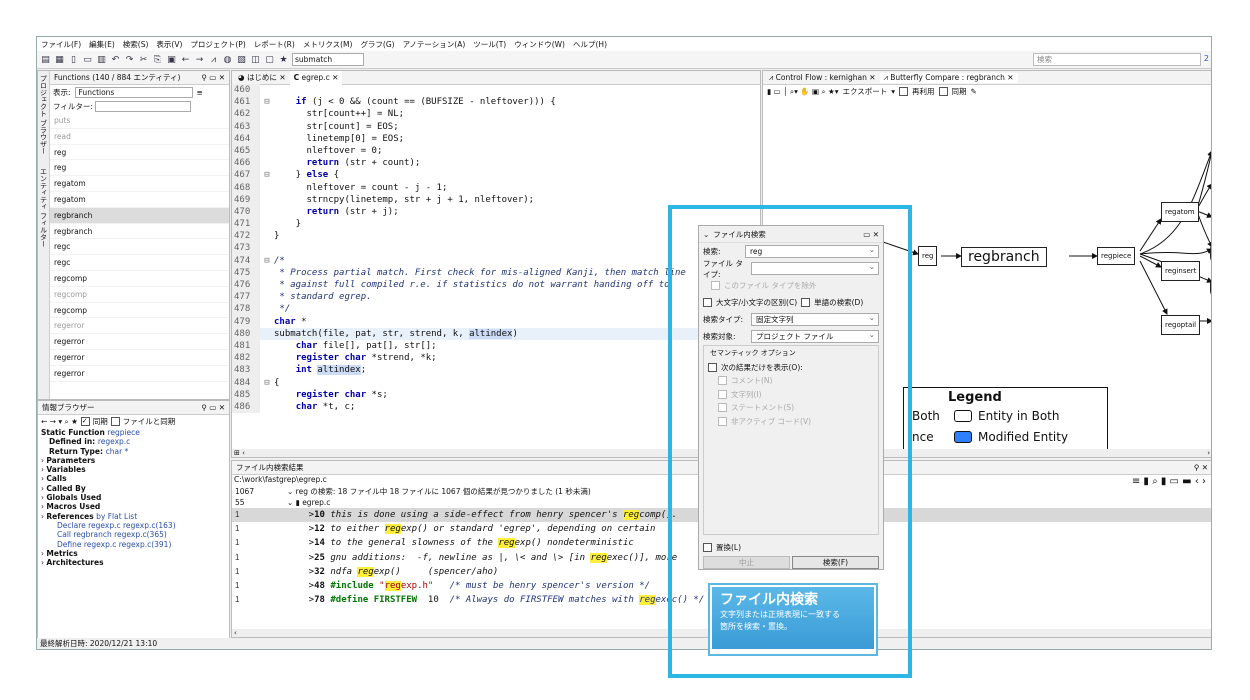 This screenshot has width=1250, height=700. Describe the element at coordinates (217, 44) in the screenshot. I see `menu-item: プロジェクト(P)` at that location.